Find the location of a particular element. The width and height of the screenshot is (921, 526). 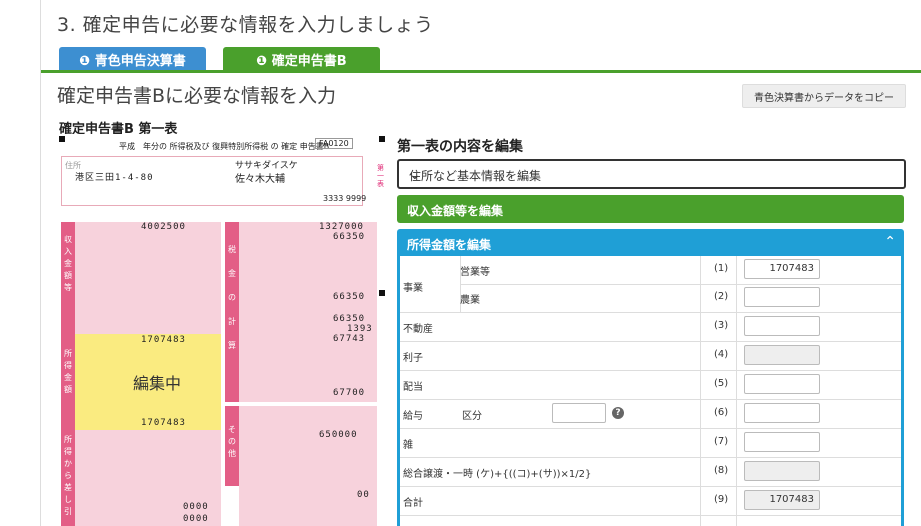

shotoku-total: 1707483 is located at coordinates (163, 423).